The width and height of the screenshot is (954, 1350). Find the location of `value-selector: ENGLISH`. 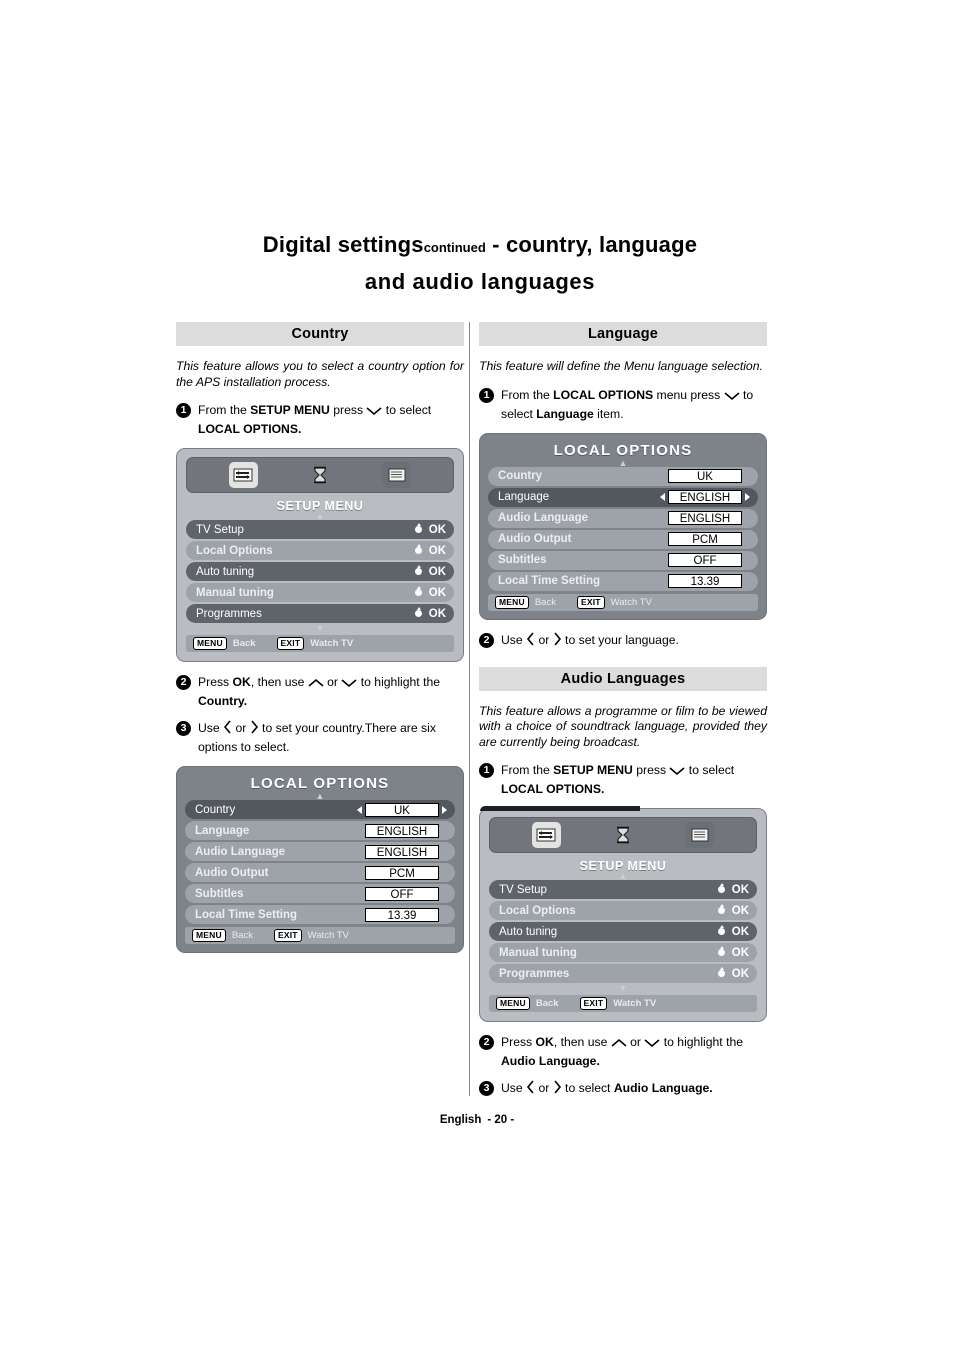

value-selector: ENGLISH is located at coordinates (705, 497).